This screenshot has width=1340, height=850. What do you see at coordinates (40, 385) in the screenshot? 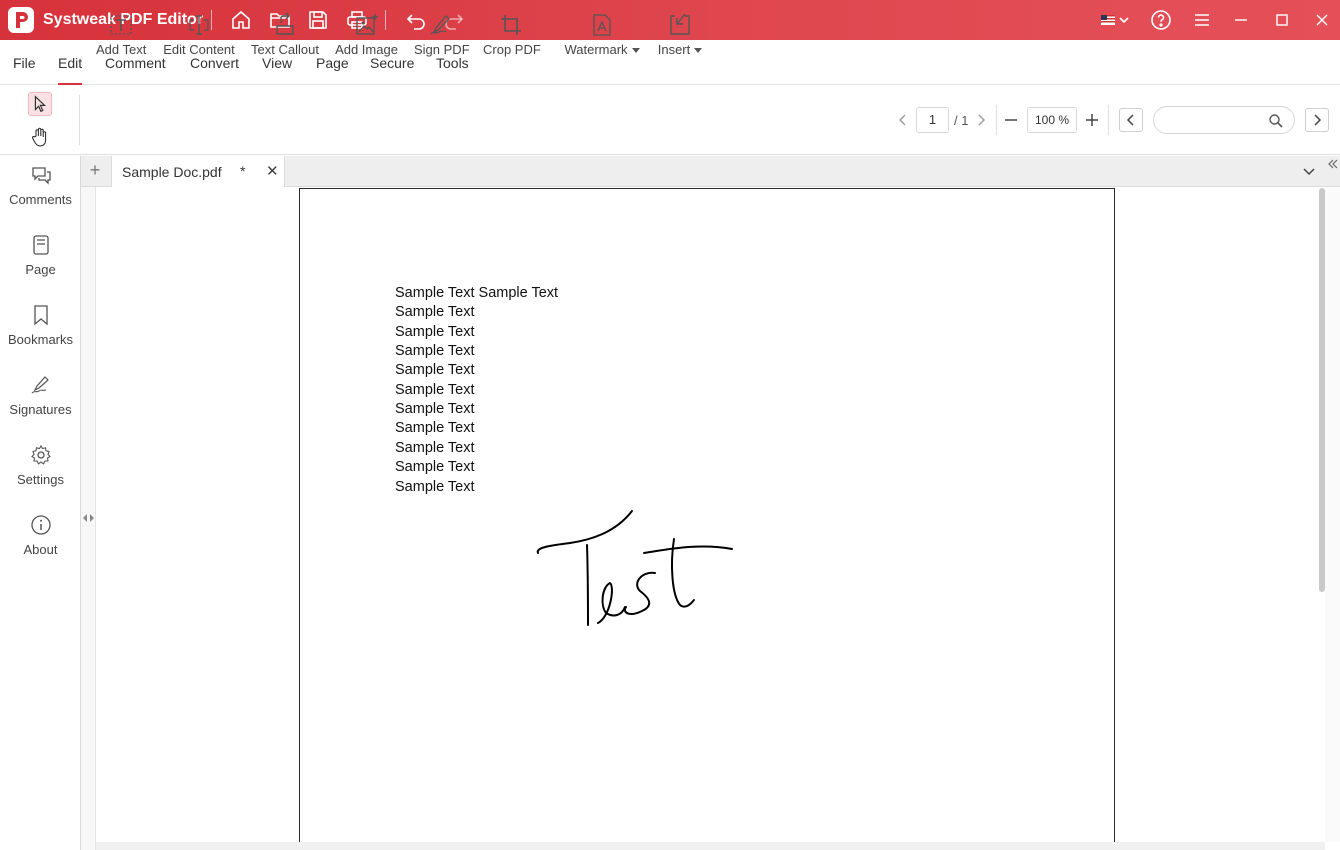
I see `signature-icon` at bounding box center [40, 385].